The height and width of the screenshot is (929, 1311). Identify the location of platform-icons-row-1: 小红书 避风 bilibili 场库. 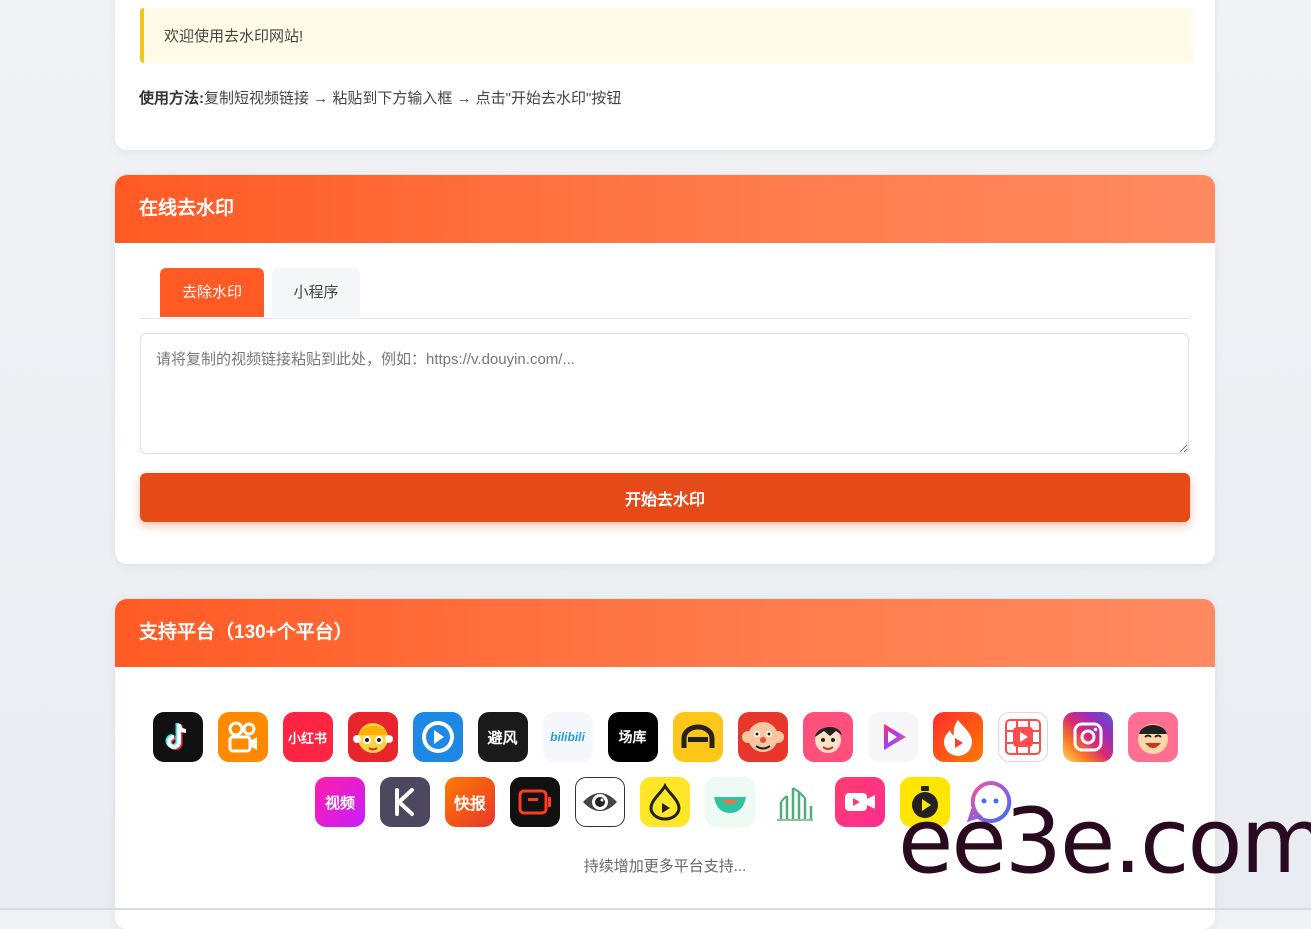
(665, 737).